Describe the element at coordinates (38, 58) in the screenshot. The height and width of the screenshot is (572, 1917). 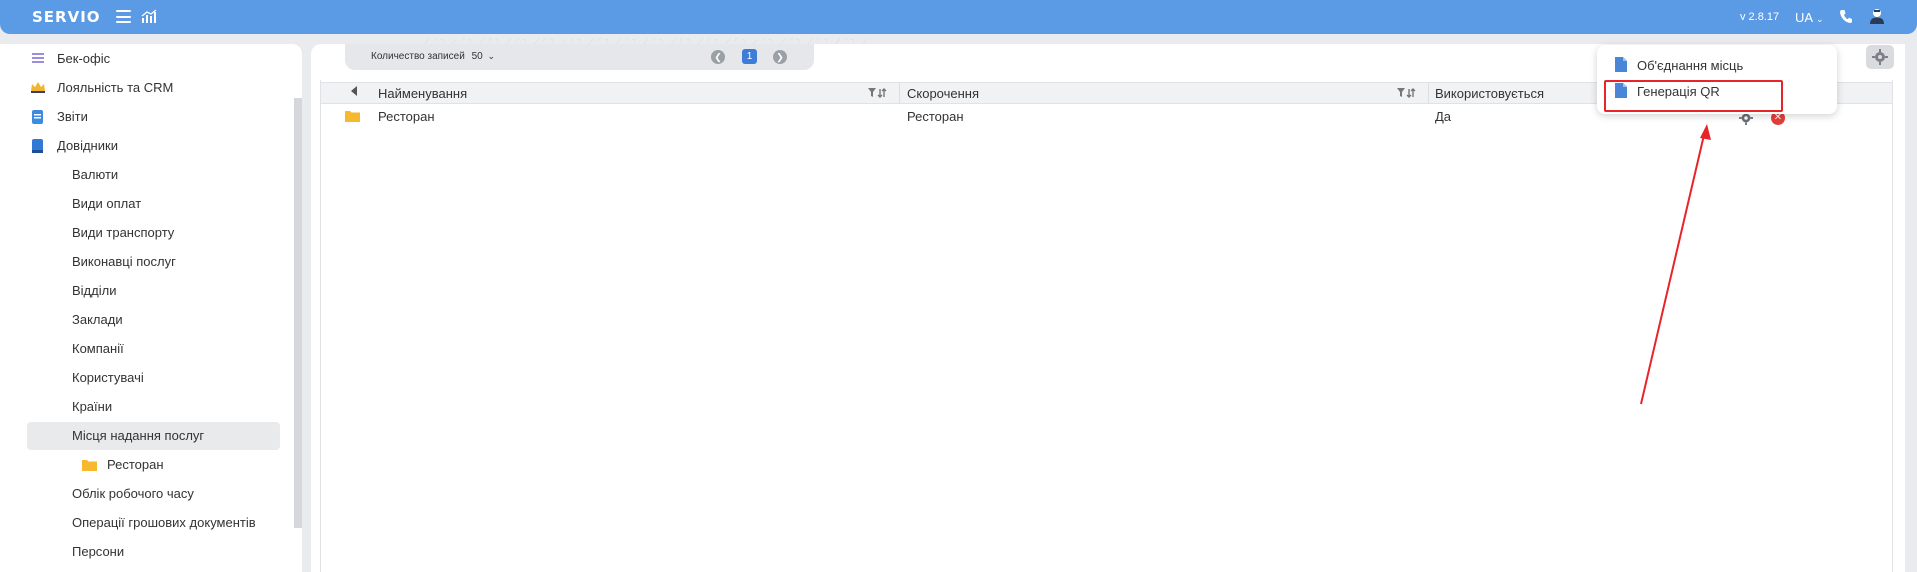
I see `list-icon` at that location.